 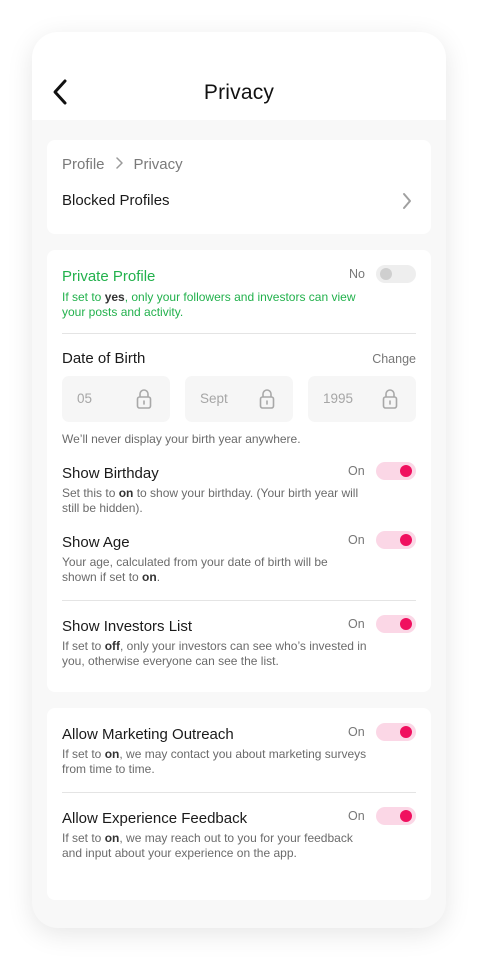 I want to click on show-age-state: On, so click(x=356, y=540).